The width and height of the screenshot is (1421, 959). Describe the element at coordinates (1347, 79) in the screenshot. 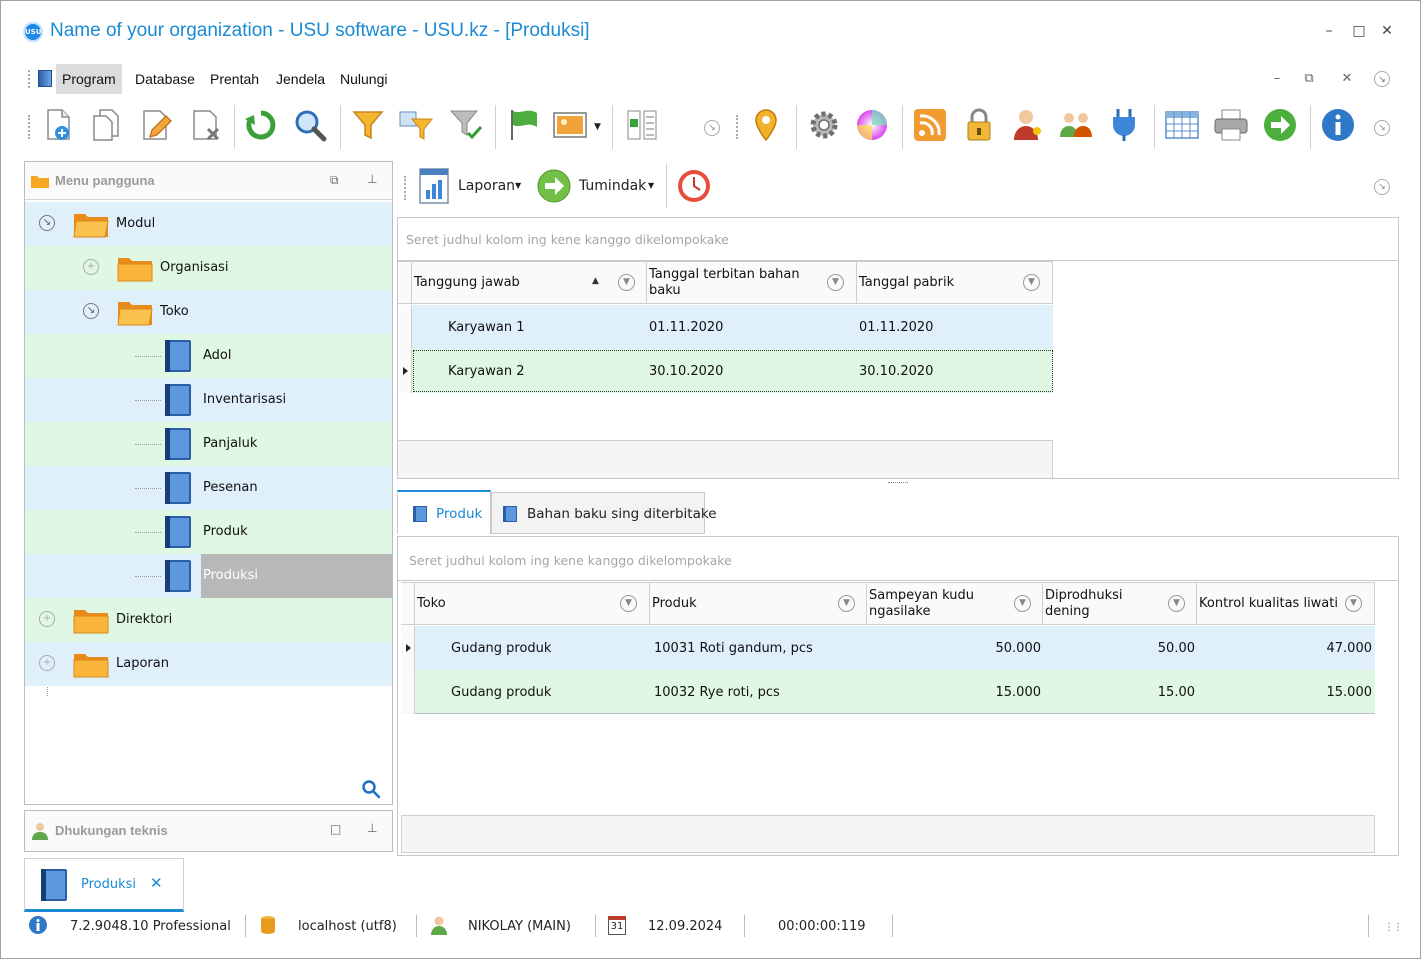

I see `mdi-close-icon: ✕` at that location.